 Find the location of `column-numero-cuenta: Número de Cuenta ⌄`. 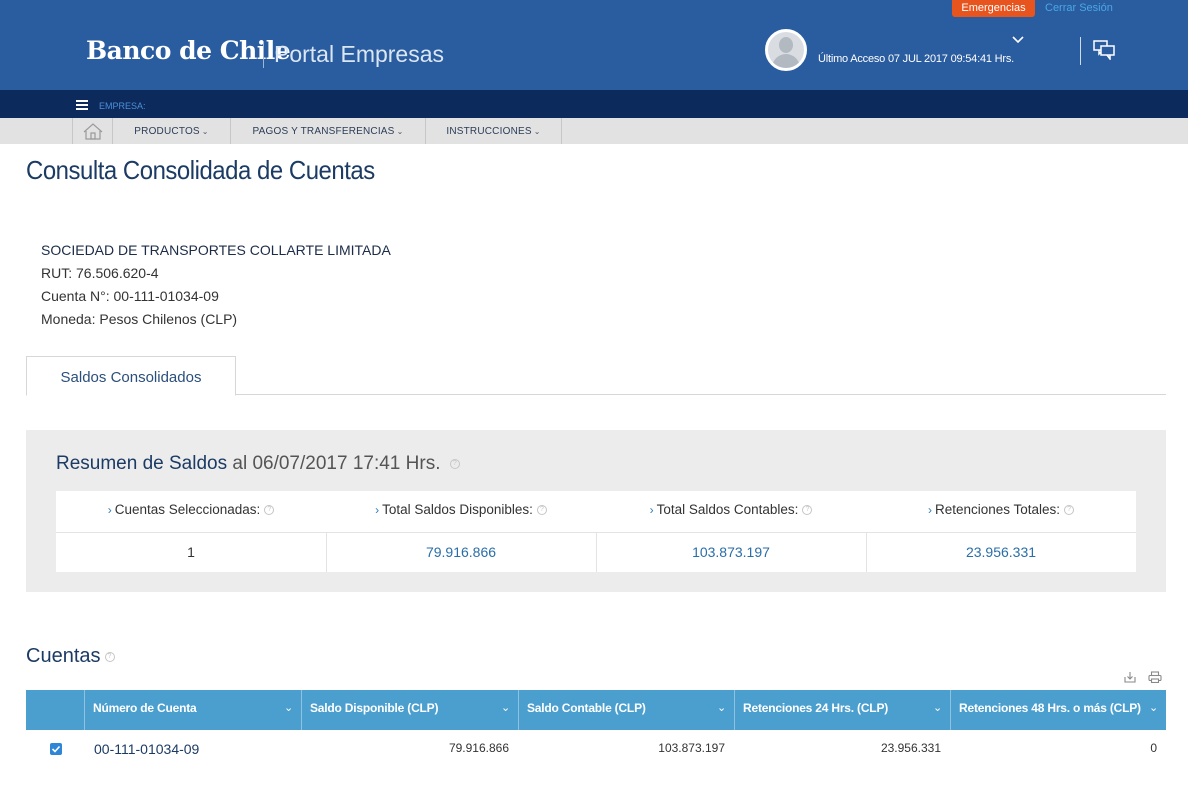

column-numero-cuenta: Número de Cuenta ⌄ is located at coordinates (192, 710).